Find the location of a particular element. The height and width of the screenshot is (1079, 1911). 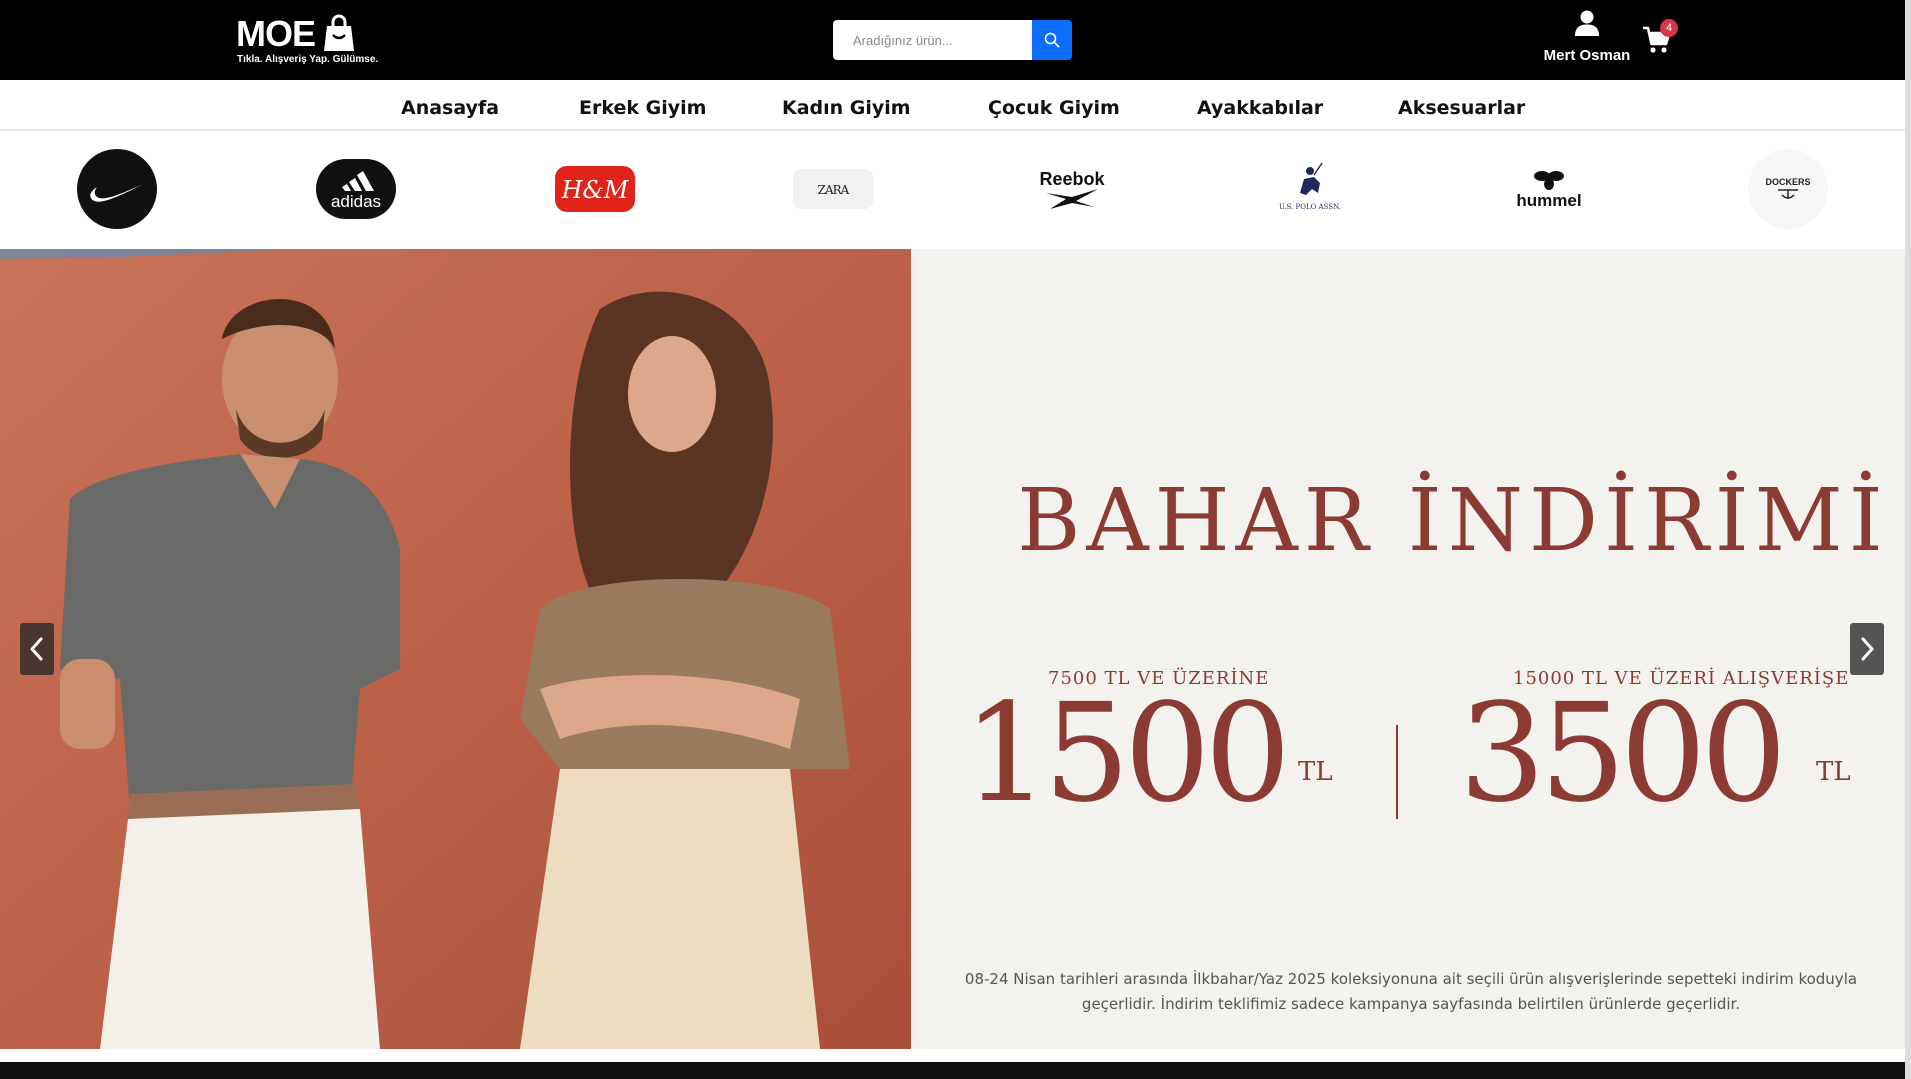

nike-logo-icon is located at coordinates (117, 189).